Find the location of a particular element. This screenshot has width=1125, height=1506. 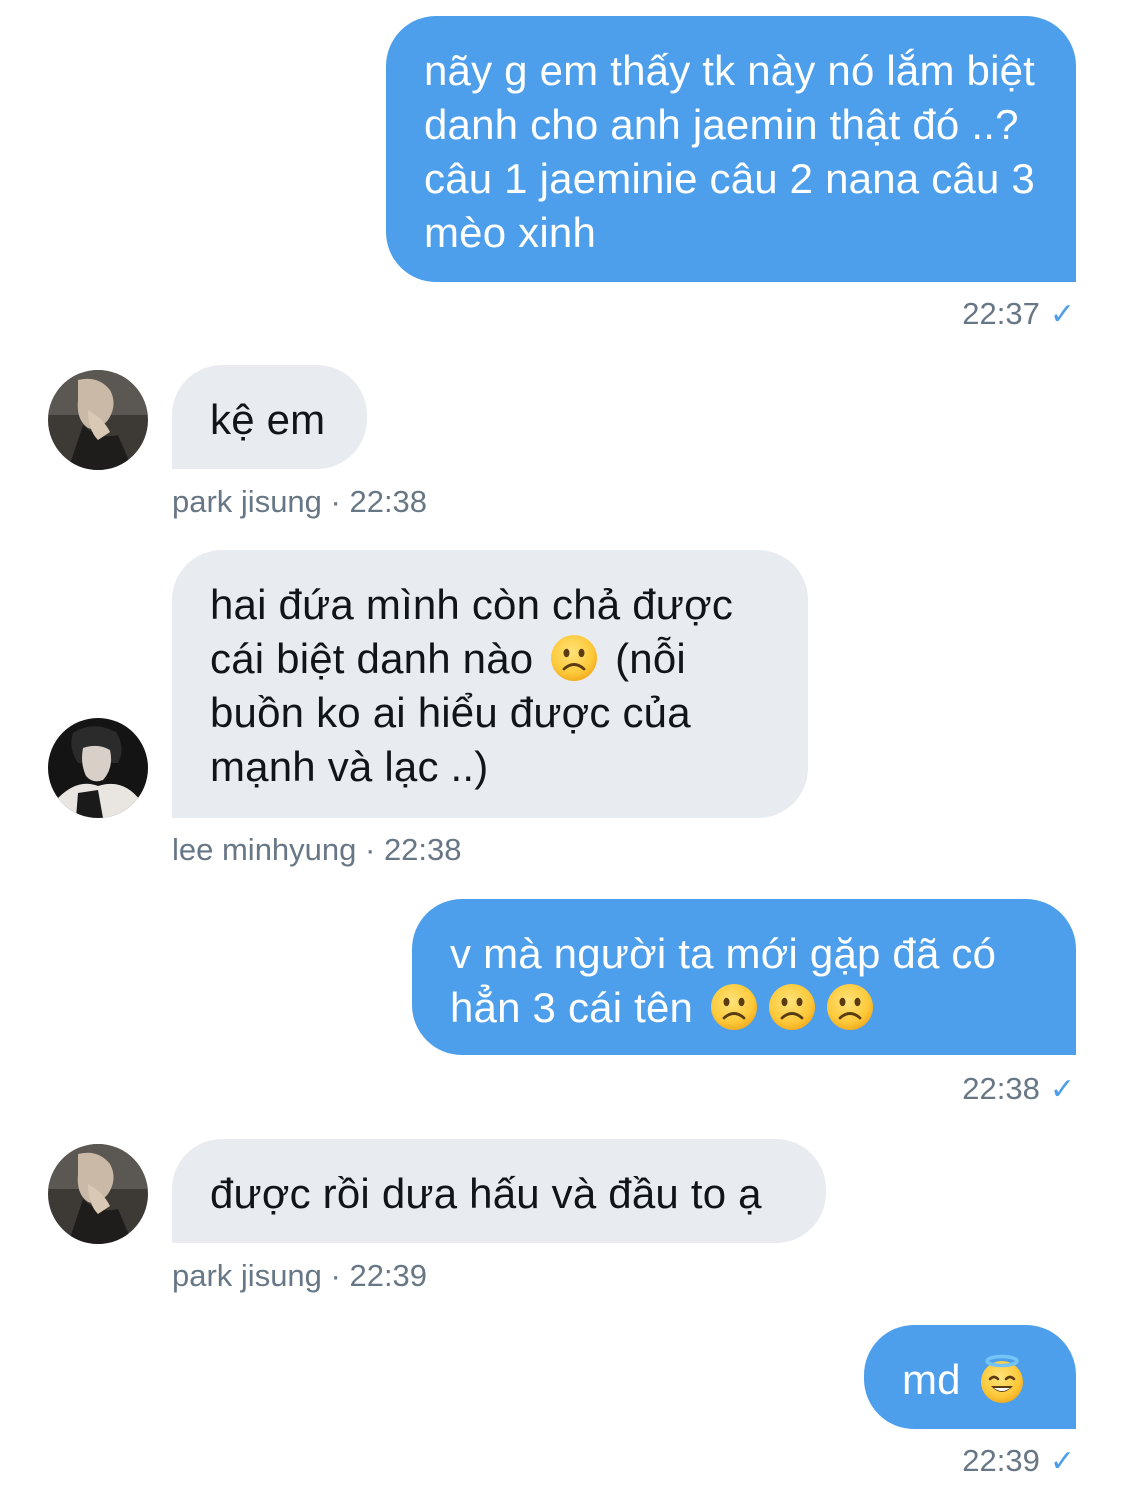

message-bubble-outgoing: md is located at coordinates (970, 1377).